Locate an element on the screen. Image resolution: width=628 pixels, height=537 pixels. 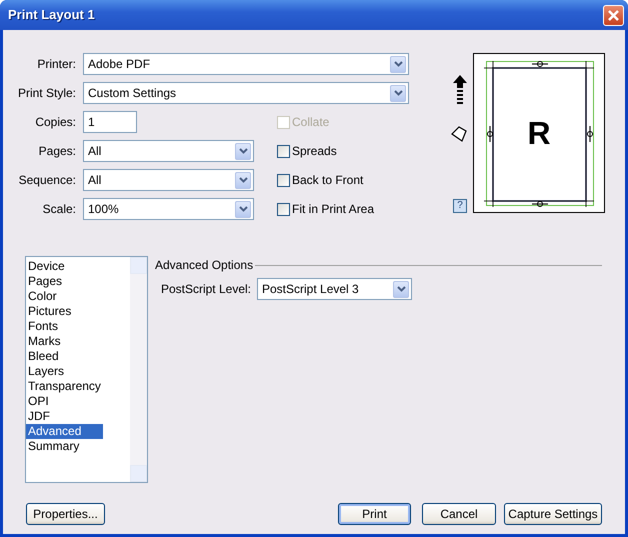
postscript-level-select: PostScript Level 3 is located at coordinates (334, 289).